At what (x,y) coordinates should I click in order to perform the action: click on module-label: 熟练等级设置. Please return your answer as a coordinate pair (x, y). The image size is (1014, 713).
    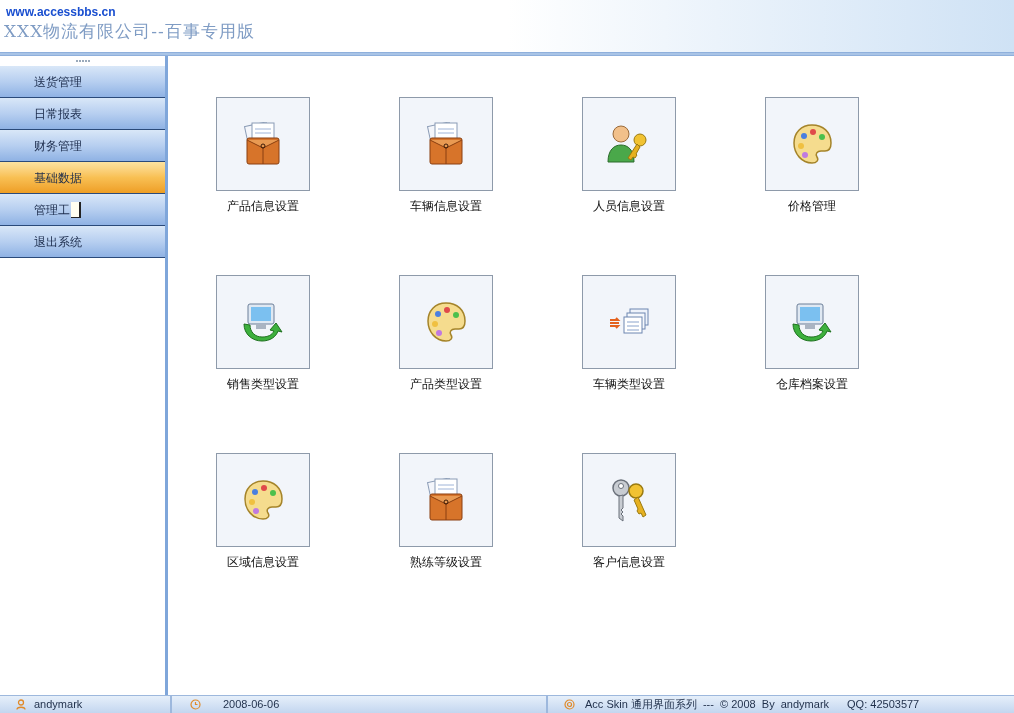
    Looking at the image, I should click on (446, 562).